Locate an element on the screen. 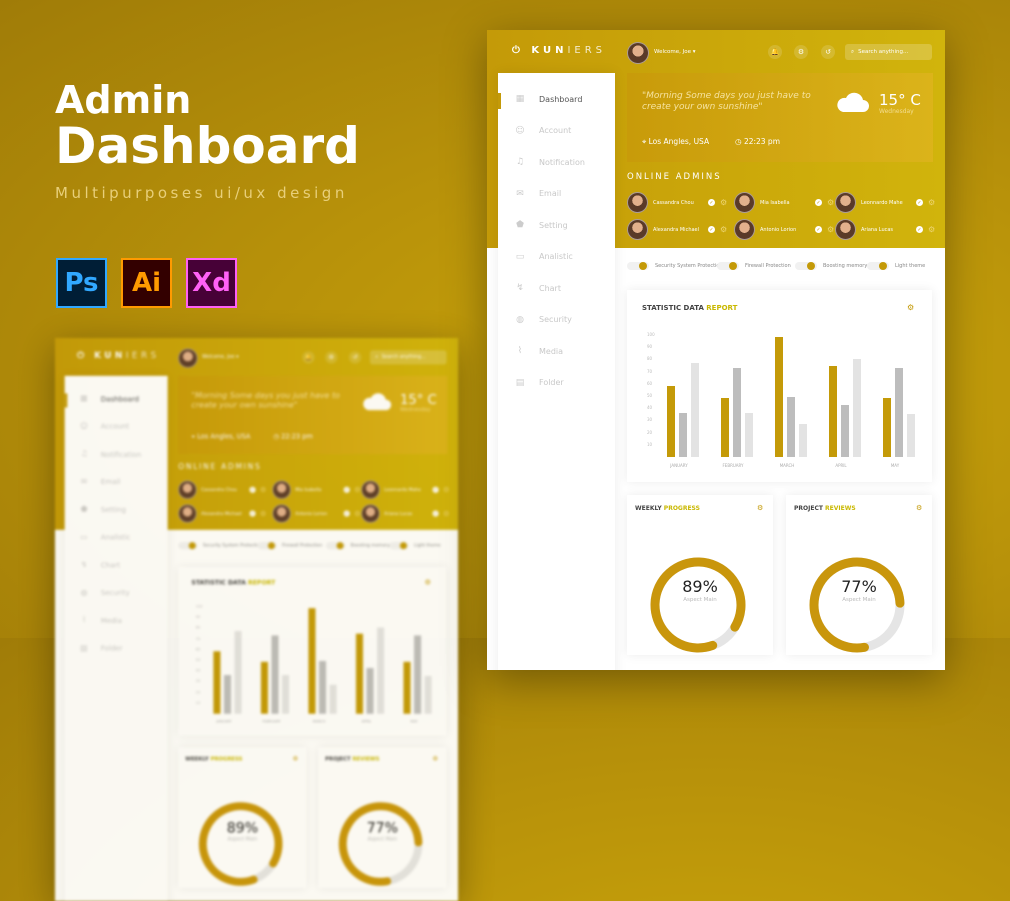 The width and height of the screenshot is (1010, 901). admin-name: Alexandra Michael is located at coordinates (676, 229).